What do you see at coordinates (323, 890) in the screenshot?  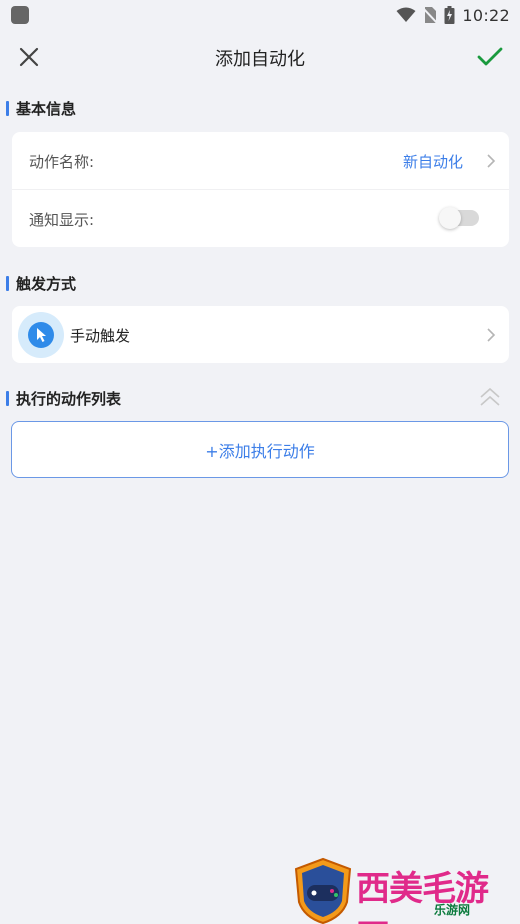 I see `gamepad-shield-icon` at bounding box center [323, 890].